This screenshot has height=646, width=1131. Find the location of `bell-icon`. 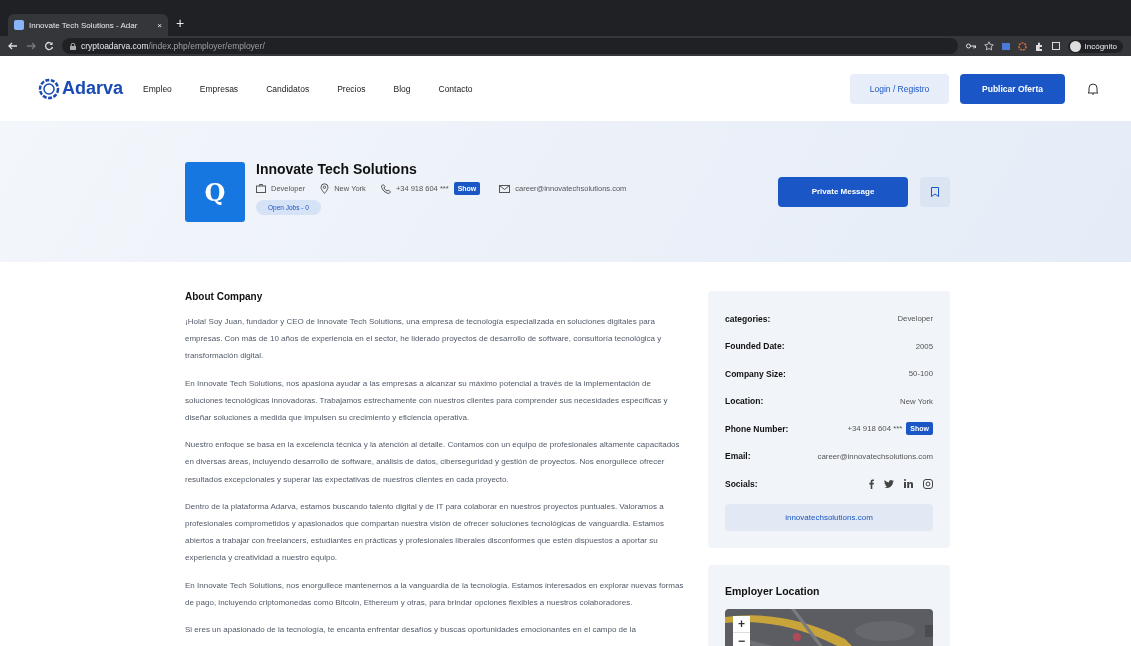

bell-icon is located at coordinates (1093, 88).